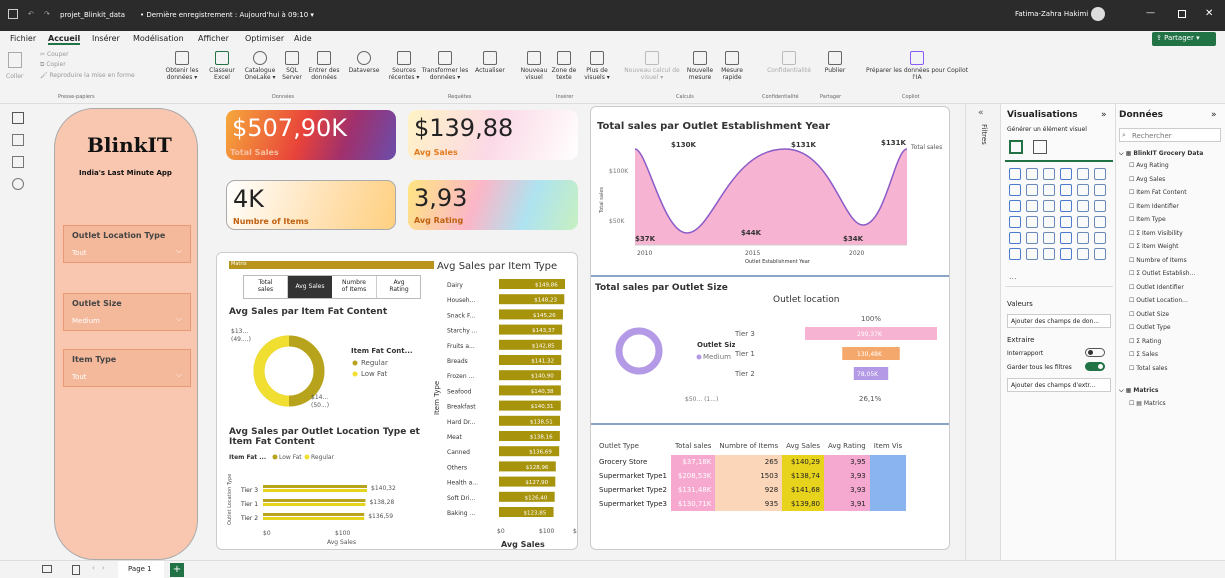 Image resolution: width=1225 pixels, height=578 pixels. What do you see at coordinates (264, 38) in the screenshot?
I see `menu-optimiser: Optimiser` at bounding box center [264, 38].